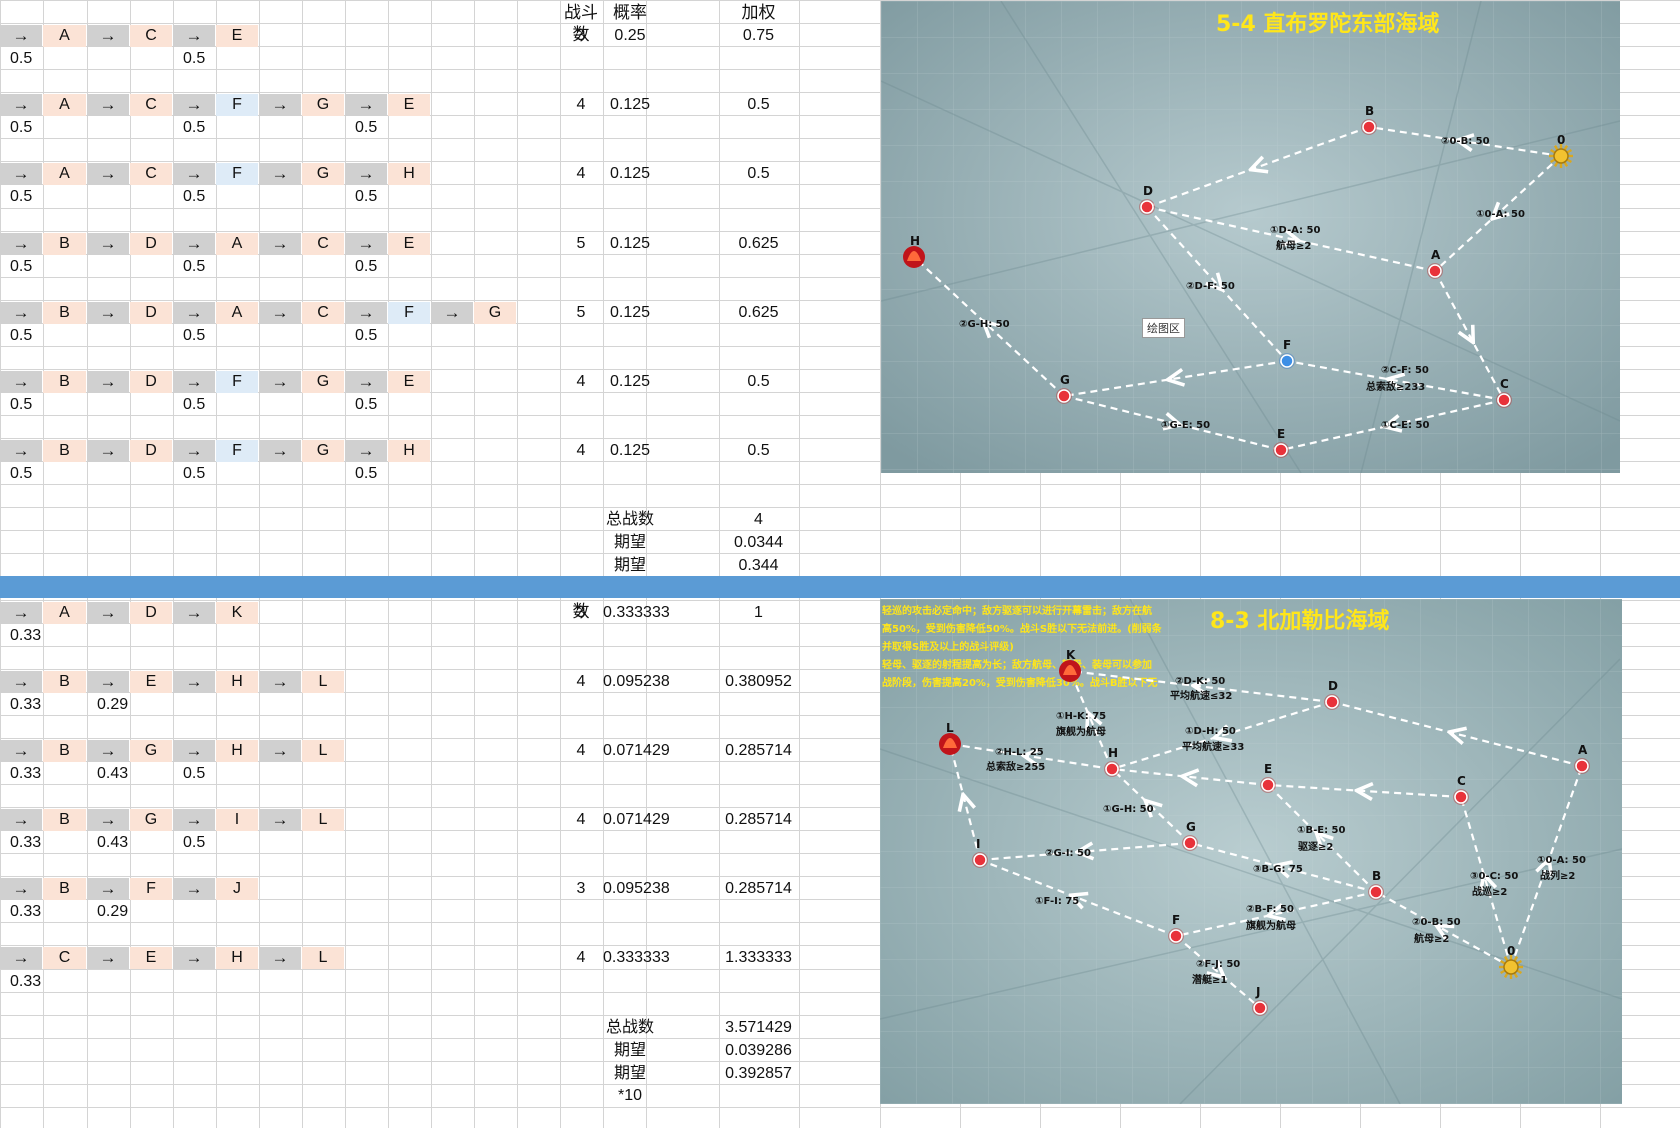  I want to click on weighted-battles: 0.75, so click(758, 35).